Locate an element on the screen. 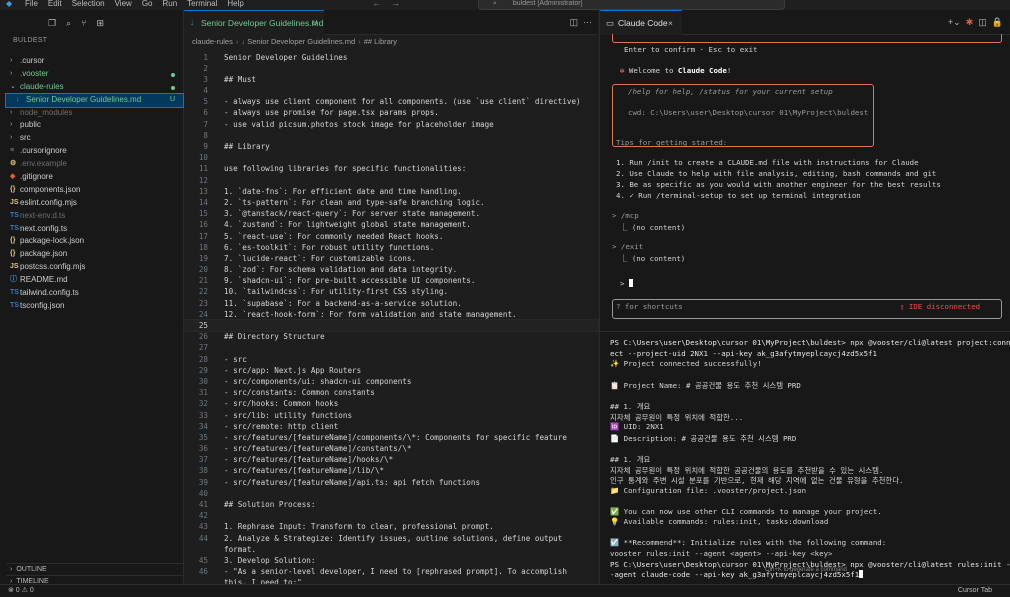 The image size is (1010, 597). code-line: 2 is located at coordinates (391, 68).